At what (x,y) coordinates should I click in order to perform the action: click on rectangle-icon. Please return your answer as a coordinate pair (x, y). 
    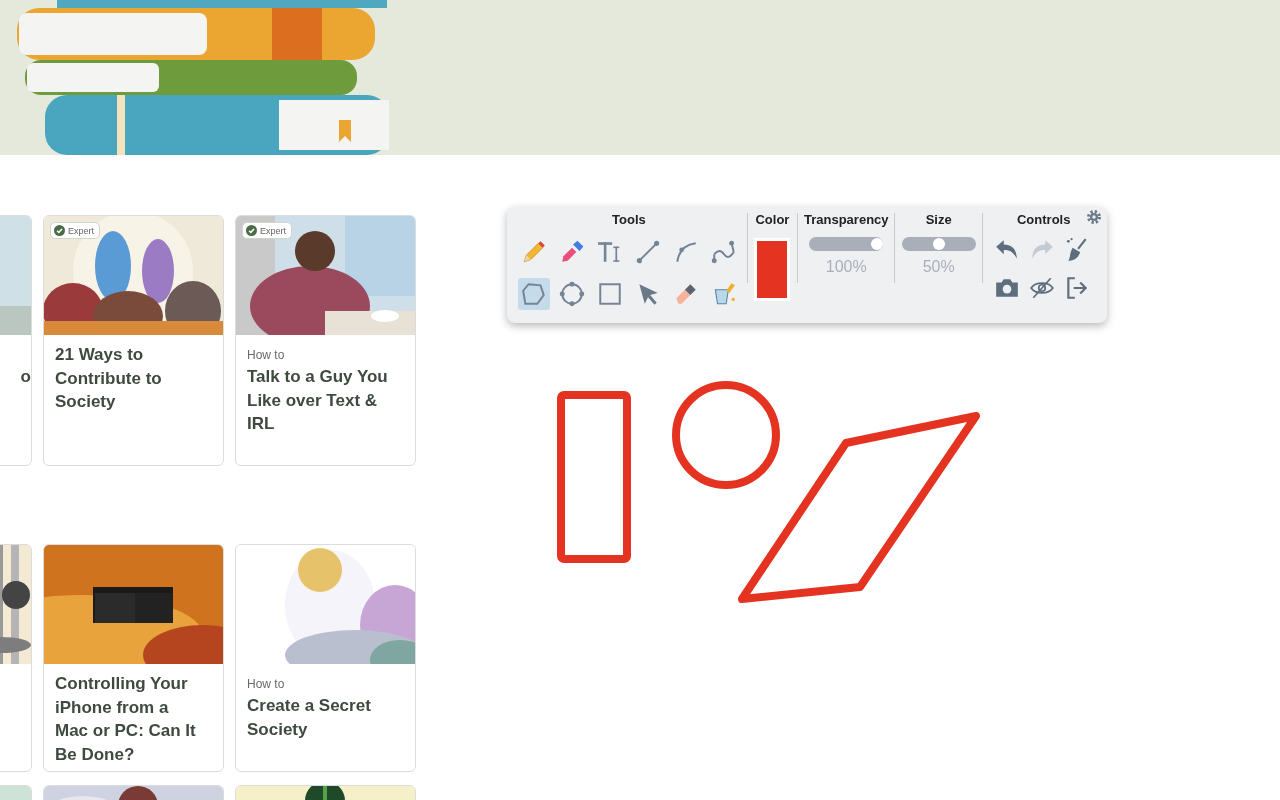
    Looking at the image, I should click on (609, 294).